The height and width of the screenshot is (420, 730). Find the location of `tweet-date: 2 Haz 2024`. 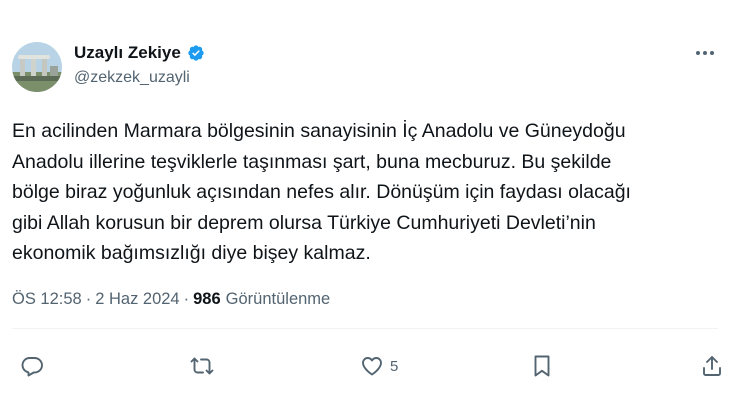

tweet-date: 2 Haz 2024 is located at coordinates (137, 299).